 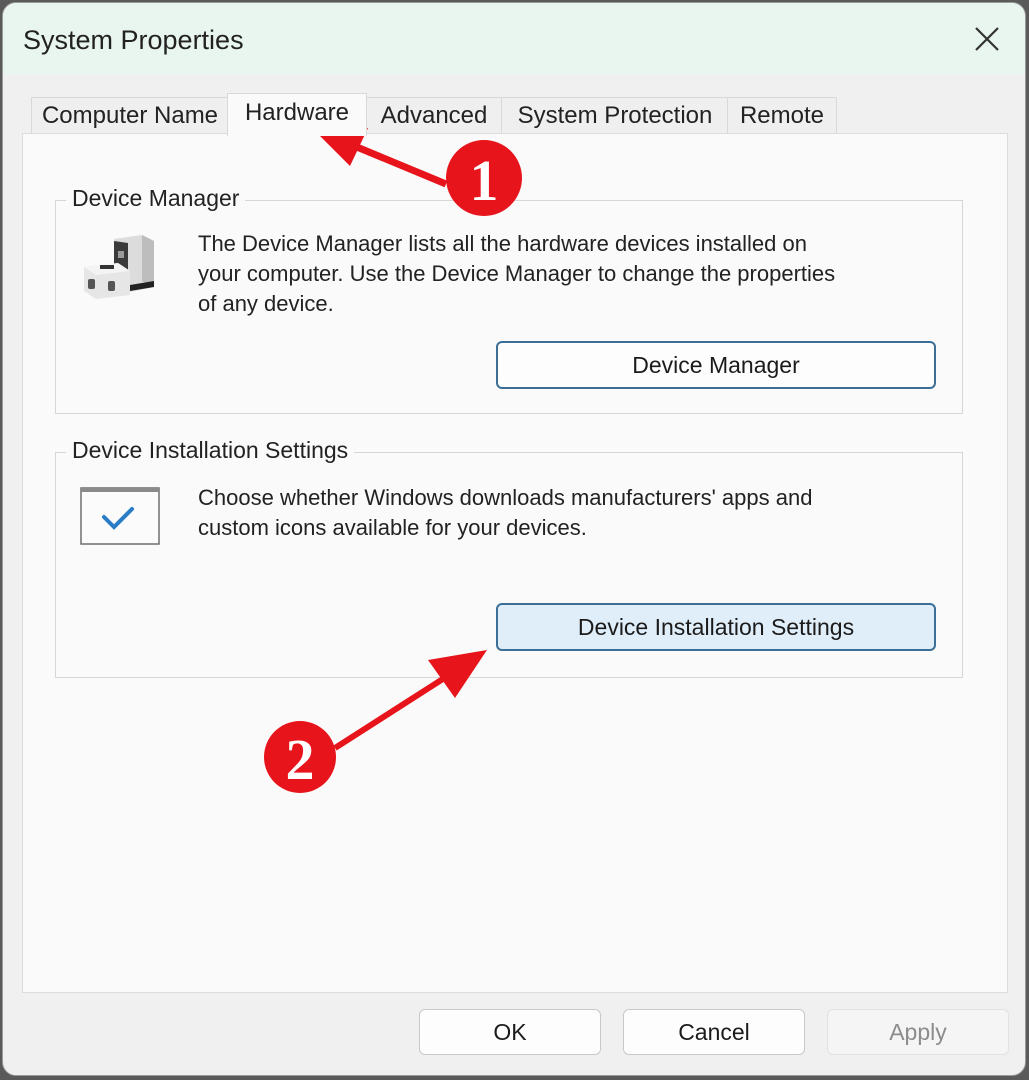 What do you see at coordinates (210, 450) in the screenshot?
I see `device-installation-group-label: Device Installation Settings` at bounding box center [210, 450].